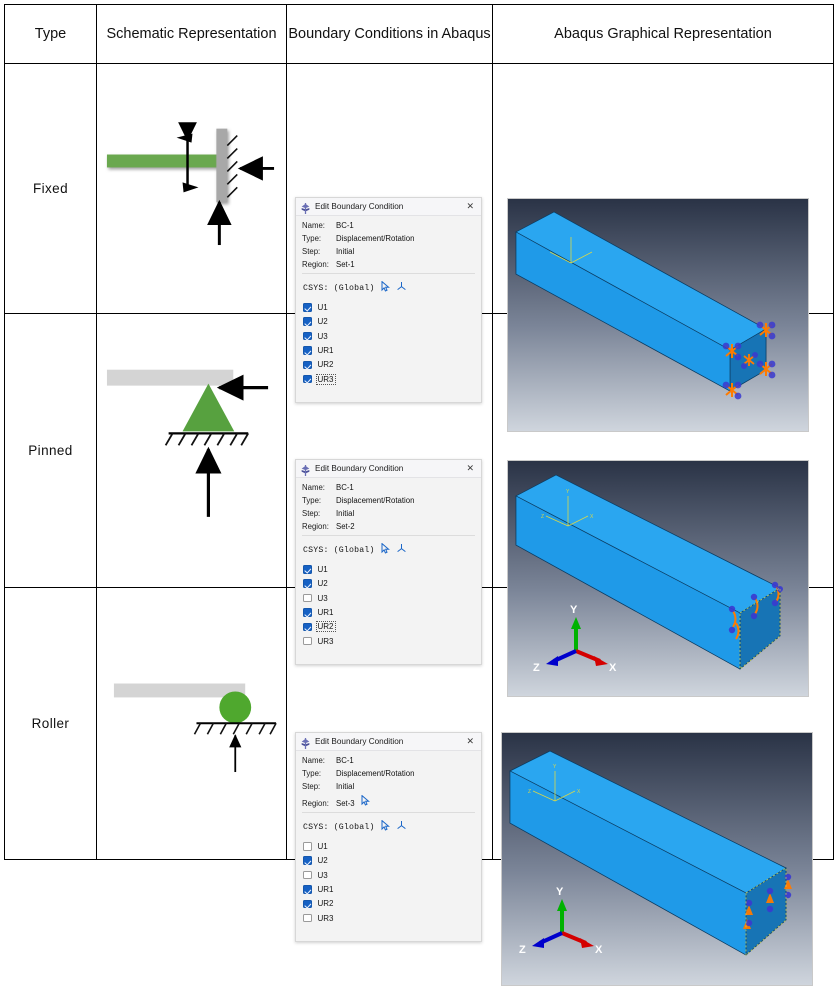 The width and height of the screenshot is (837, 986). What do you see at coordinates (345, 513) in the screenshot?
I see `field-step-value: Initial` at bounding box center [345, 513].